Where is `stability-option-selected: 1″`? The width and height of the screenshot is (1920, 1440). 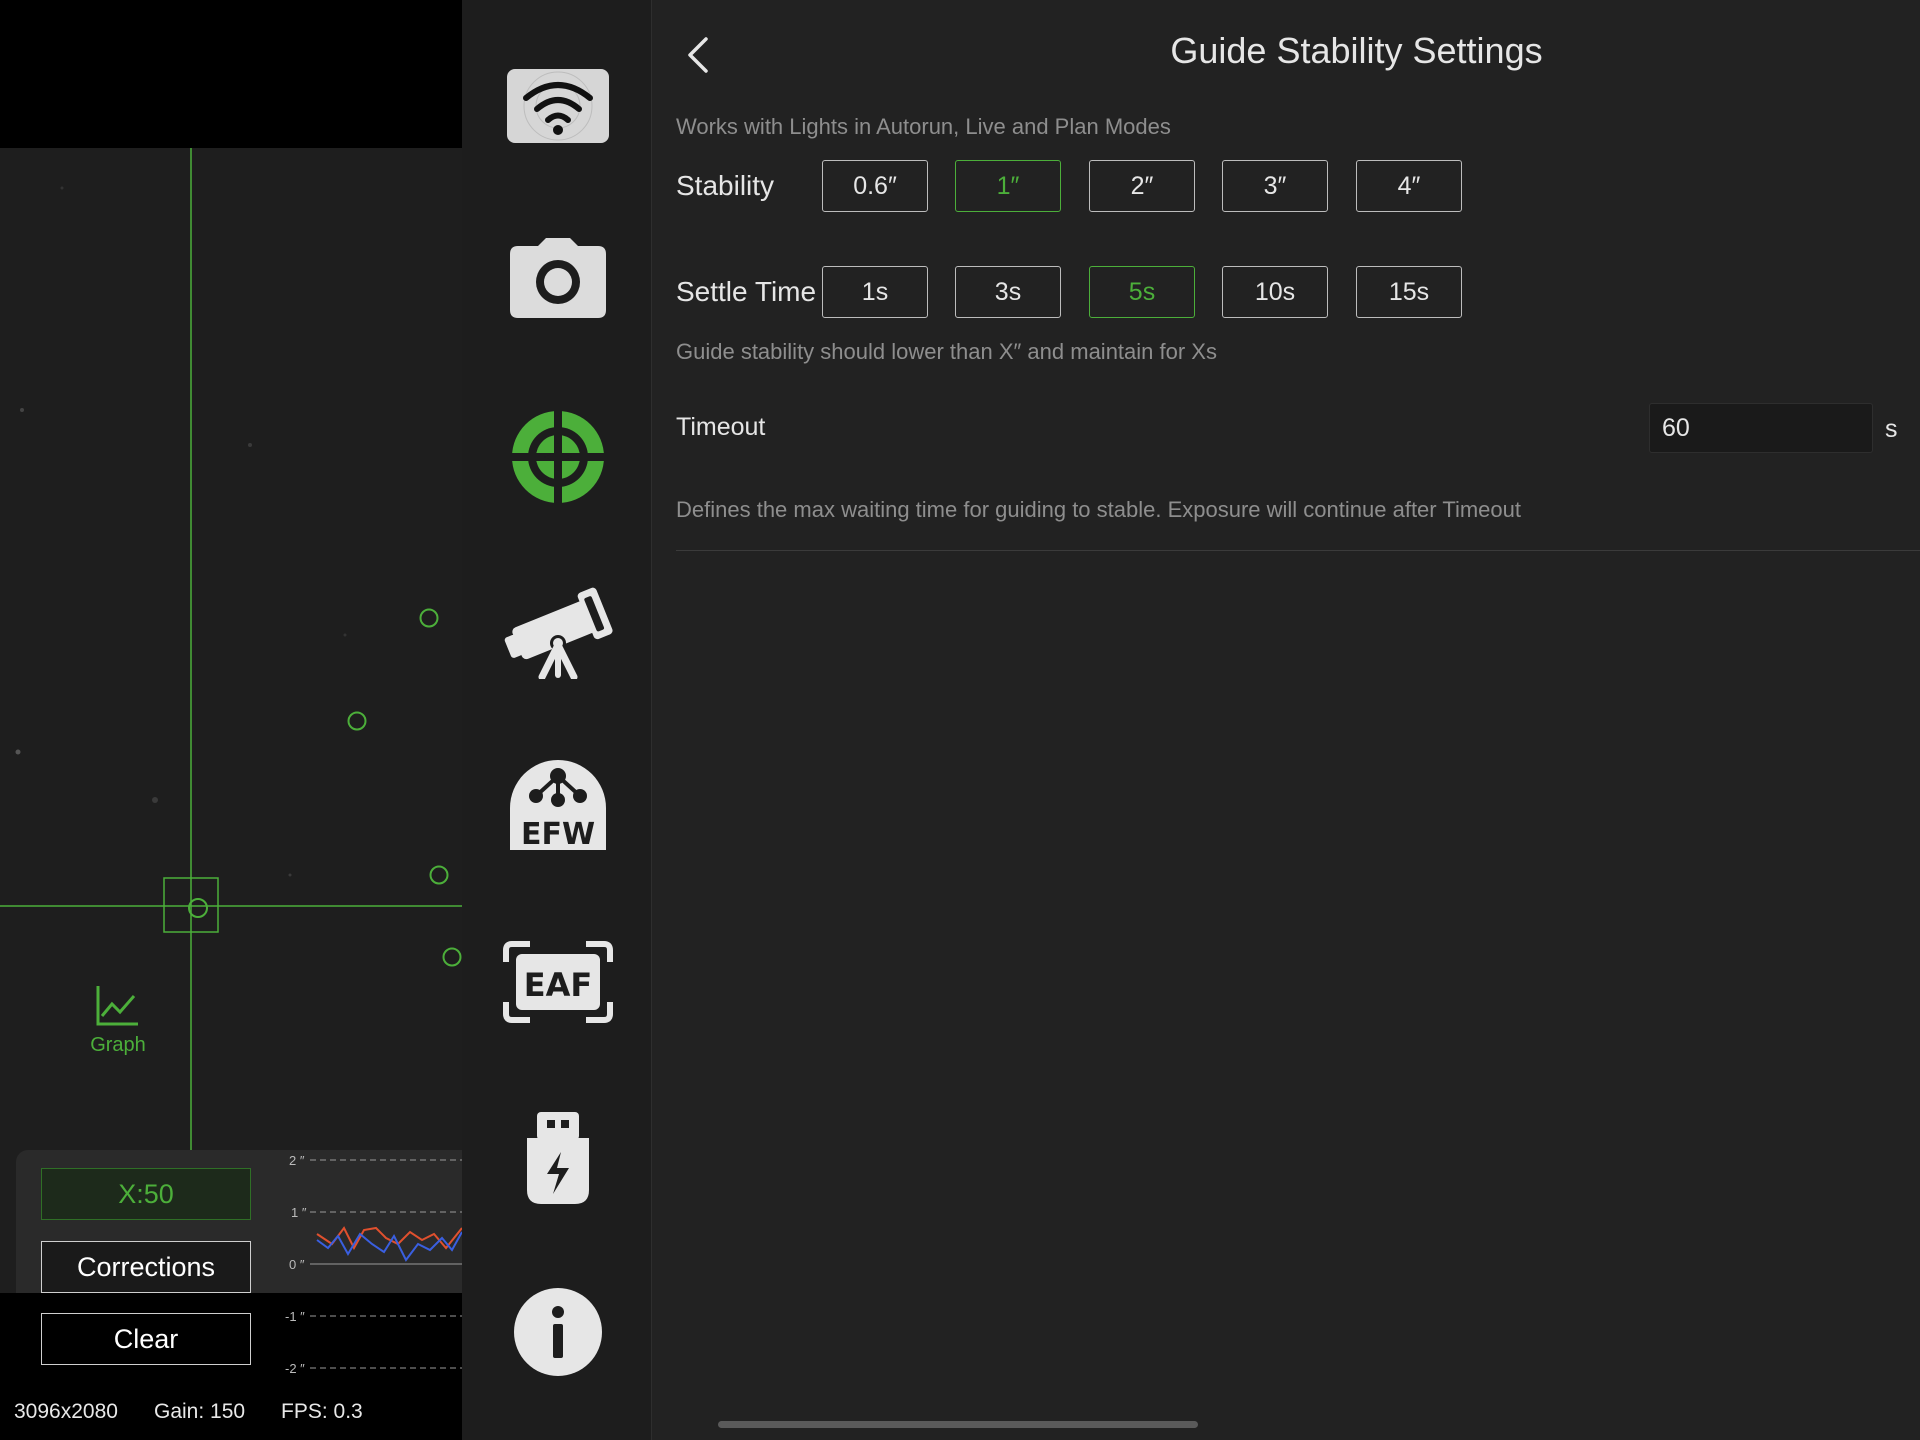
stability-option-selected: 1″ is located at coordinates (1008, 186).